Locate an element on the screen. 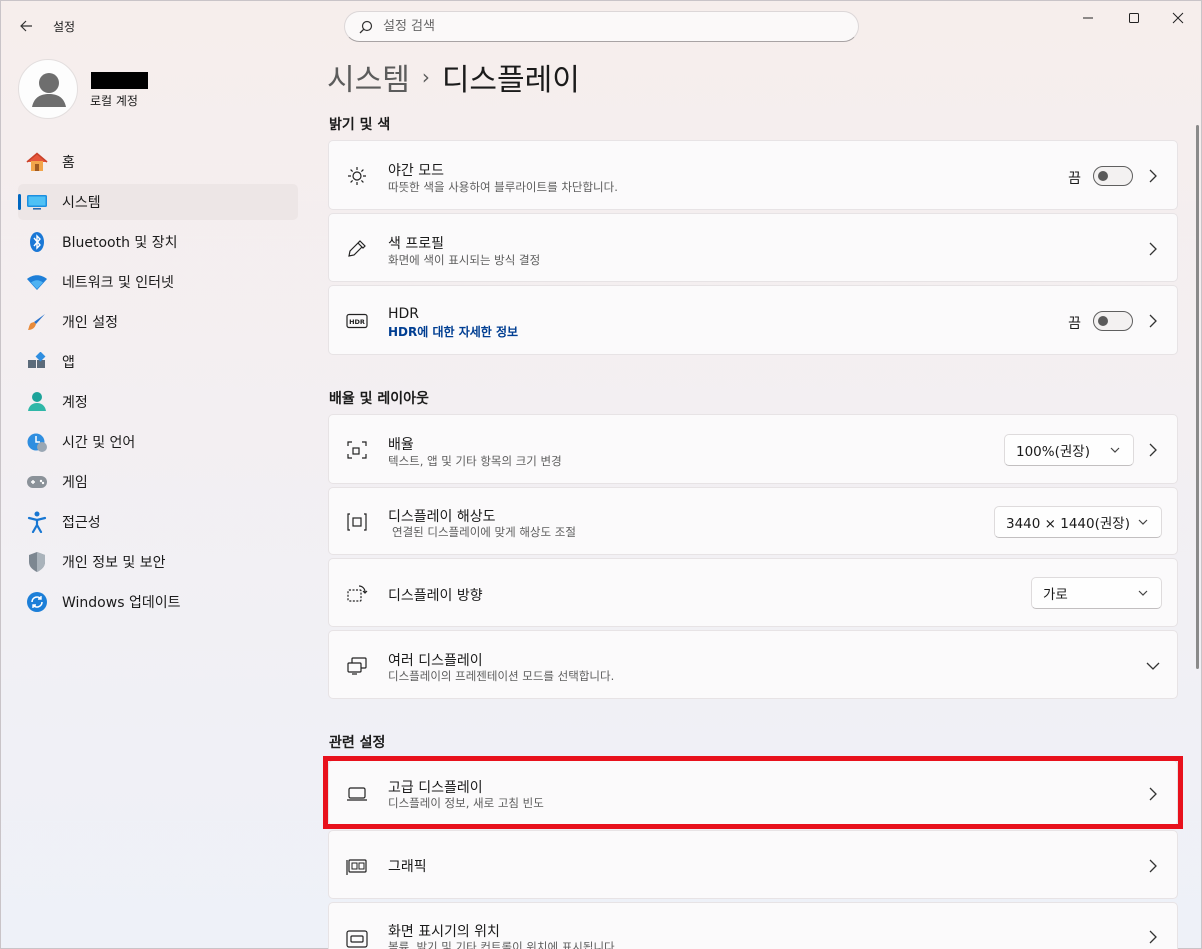  resolution-dropdown: 3440 × 1440(권장) is located at coordinates (1078, 522).